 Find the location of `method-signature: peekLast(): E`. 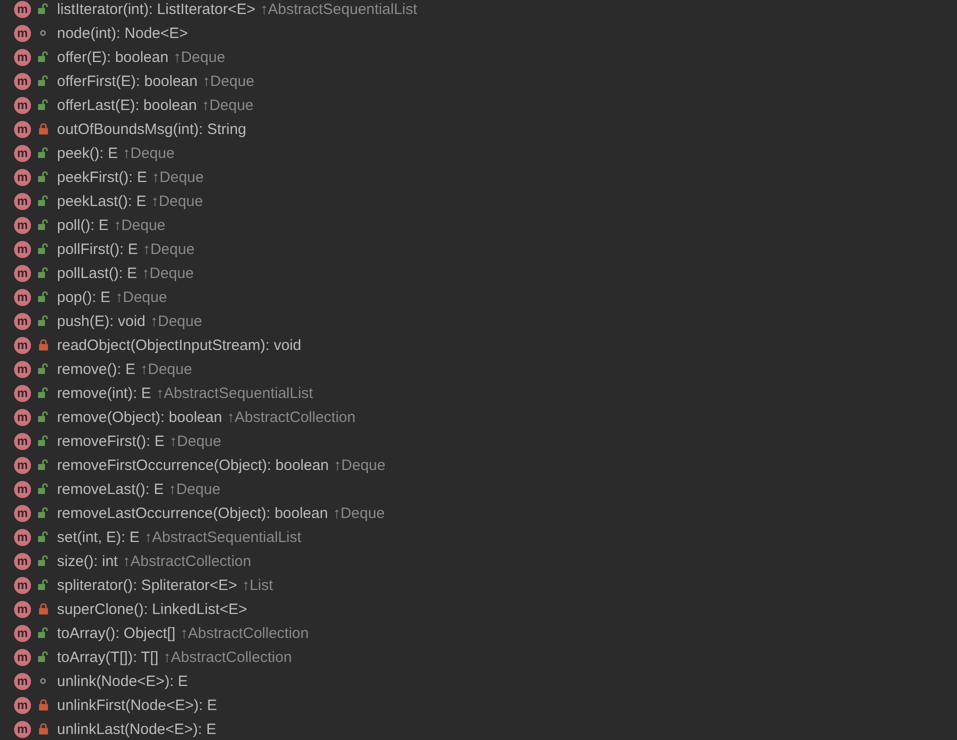

method-signature: peekLast(): E is located at coordinates (101, 201).